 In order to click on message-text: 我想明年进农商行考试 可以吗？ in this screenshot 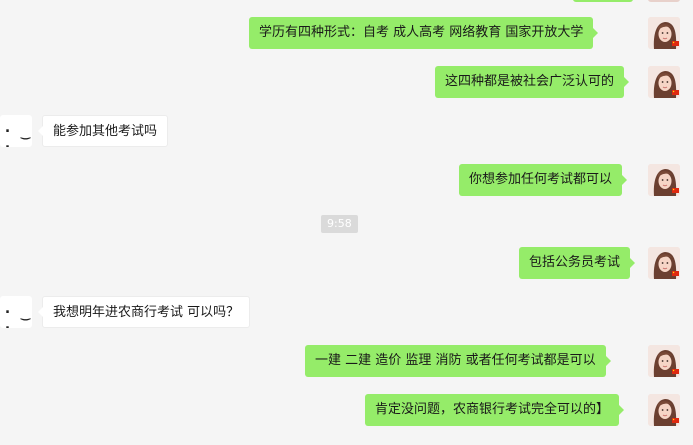, I will do `click(146, 312)`.